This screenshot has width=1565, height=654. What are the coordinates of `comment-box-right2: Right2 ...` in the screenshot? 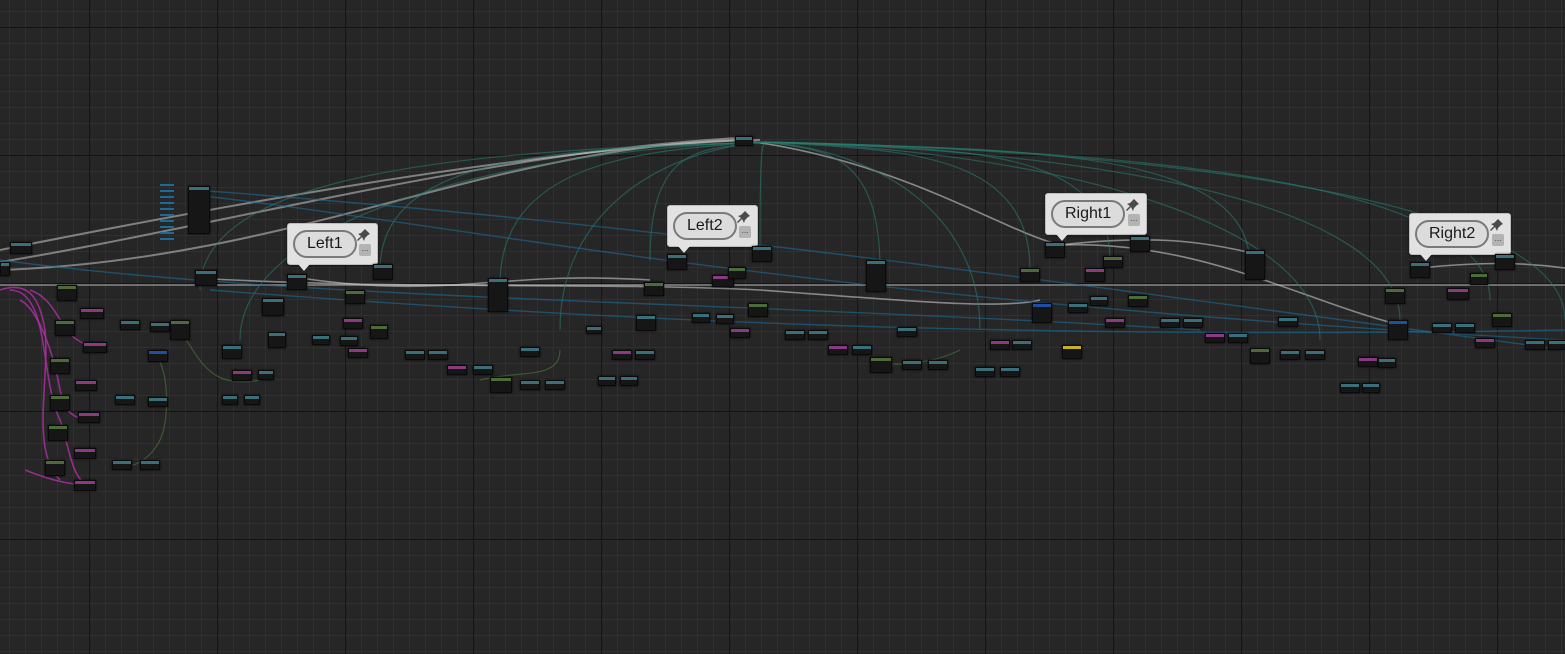 It's located at (1460, 237).